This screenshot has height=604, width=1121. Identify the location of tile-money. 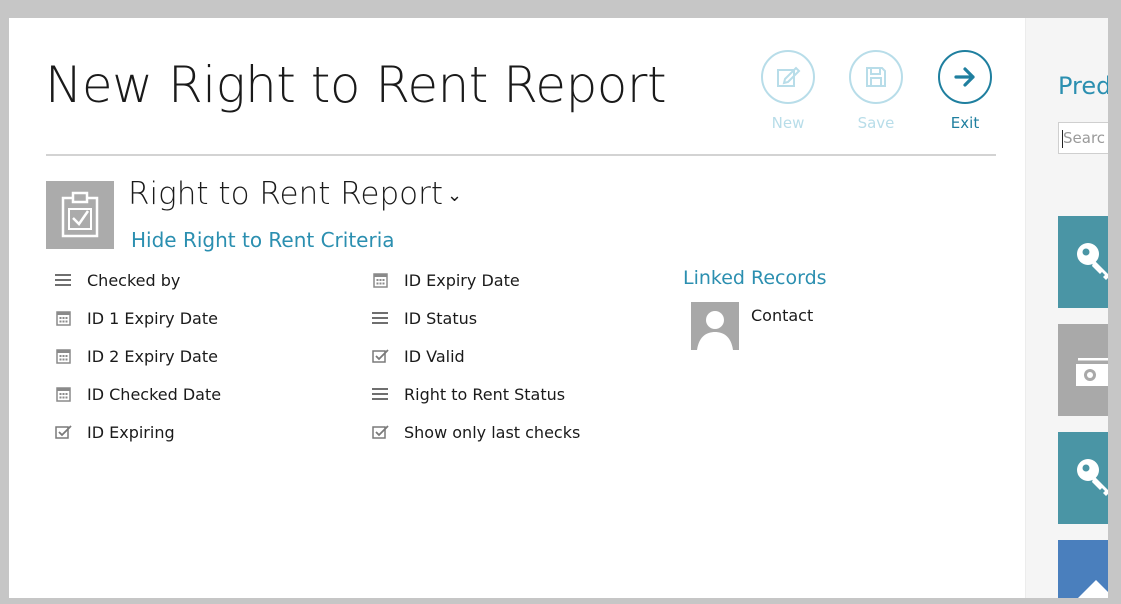
(1083, 370).